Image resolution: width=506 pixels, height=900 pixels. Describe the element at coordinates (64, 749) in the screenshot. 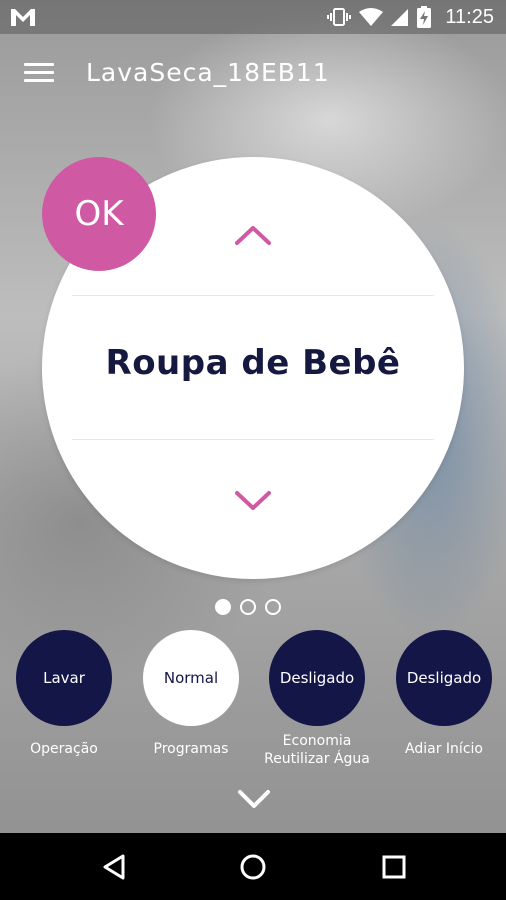

I see `operation-label: Operação` at that location.